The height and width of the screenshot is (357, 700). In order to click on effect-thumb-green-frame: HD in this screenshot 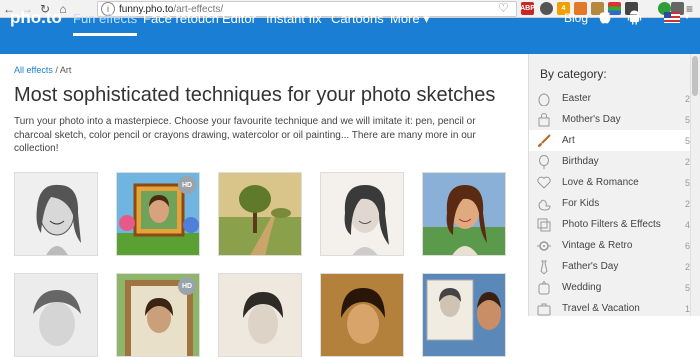, I will do `click(158, 214)`.